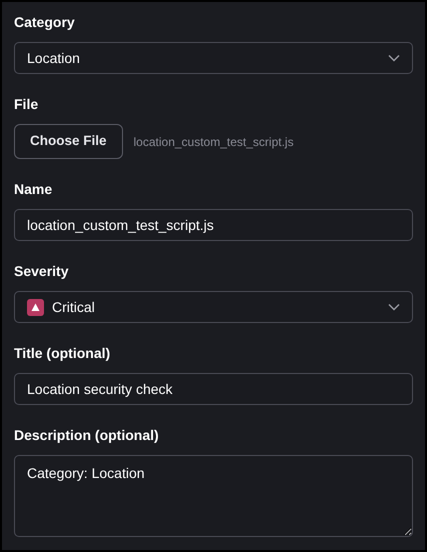 Image resolution: width=427 pixels, height=552 pixels. I want to click on file-name: location_custom_test_script.js, so click(214, 142).